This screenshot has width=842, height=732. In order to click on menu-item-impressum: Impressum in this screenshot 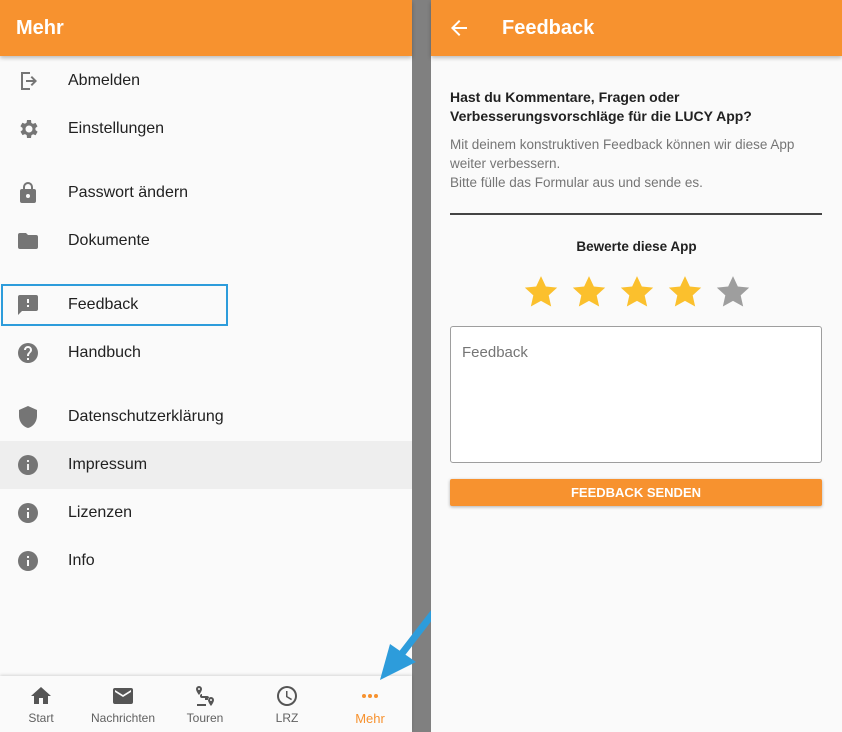, I will do `click(206, 465)`.